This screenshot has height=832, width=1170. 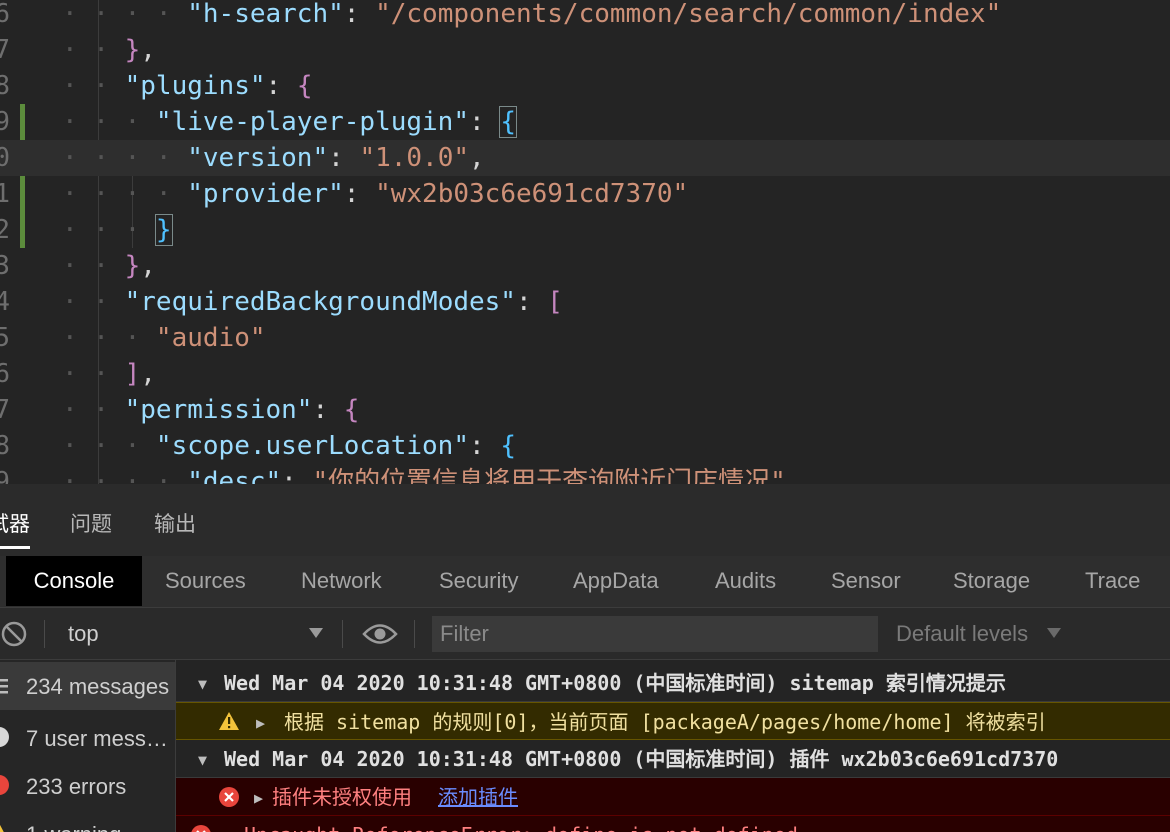 I want to click on tab-sensor: Sensor, so click(x=866, y=581).